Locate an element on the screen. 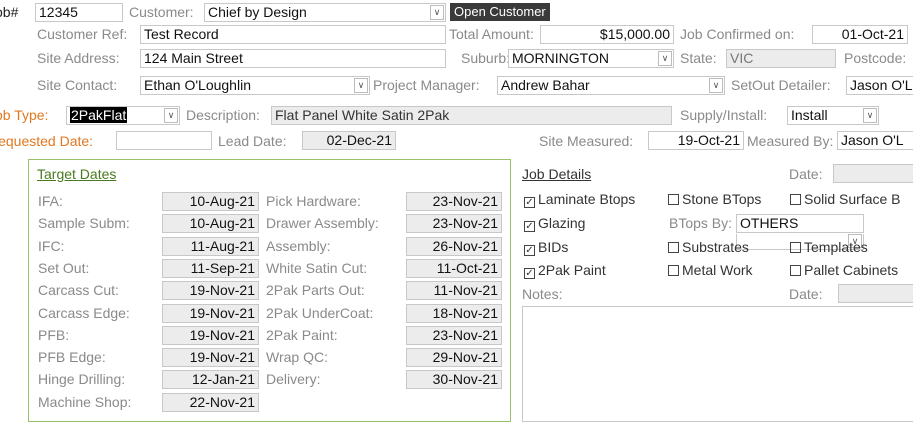 The height and width of the screenshot is (428, 913). supply-install-value: Install is located at coordinates (809, 115).